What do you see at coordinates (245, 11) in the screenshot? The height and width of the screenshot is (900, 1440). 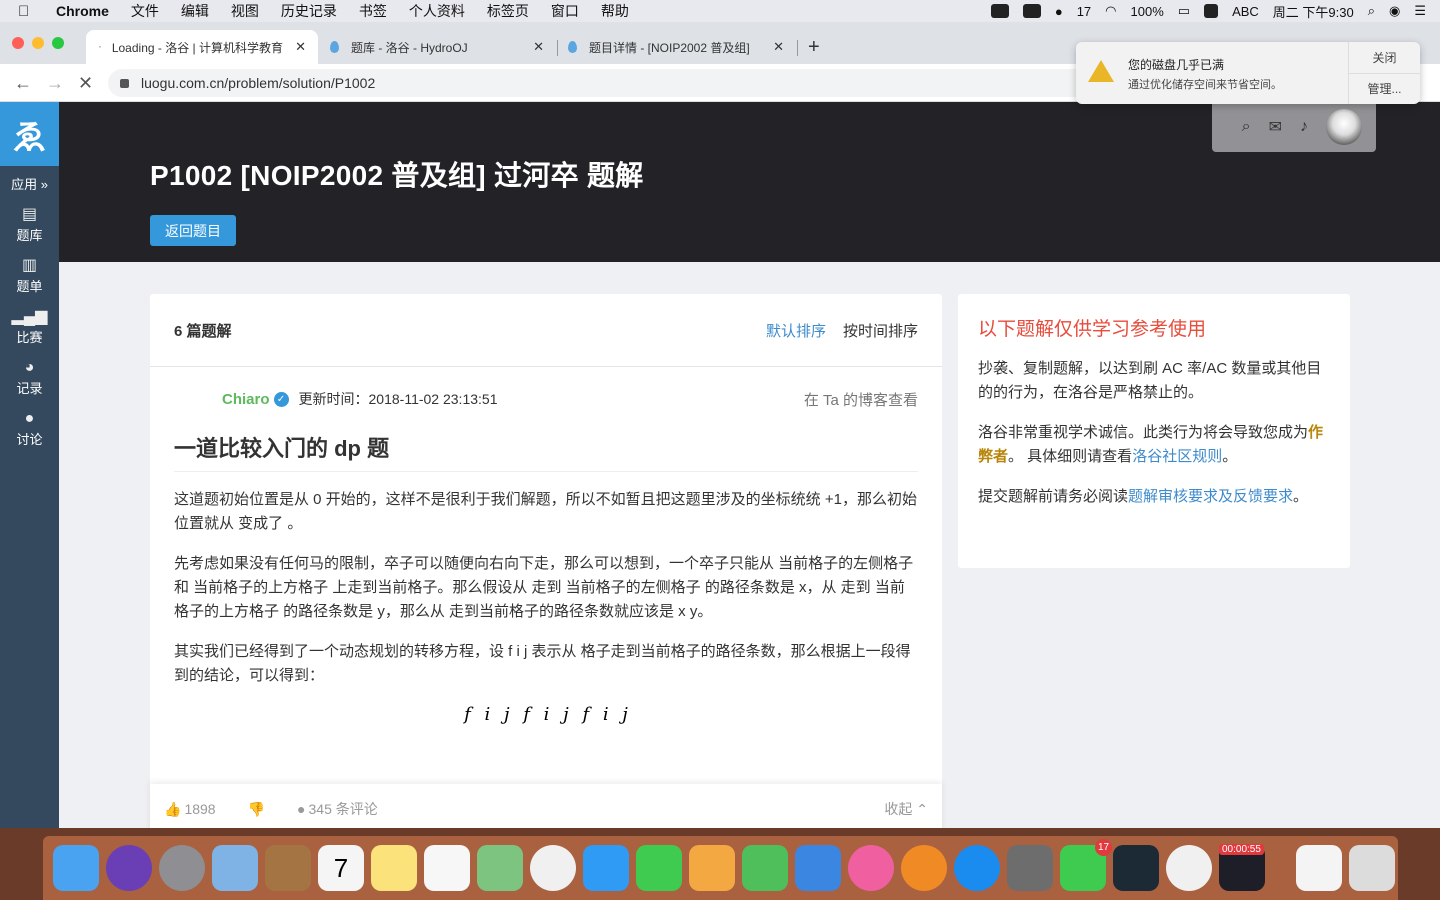 I see `menu-view: 视图` at bounding box center [245, 11].